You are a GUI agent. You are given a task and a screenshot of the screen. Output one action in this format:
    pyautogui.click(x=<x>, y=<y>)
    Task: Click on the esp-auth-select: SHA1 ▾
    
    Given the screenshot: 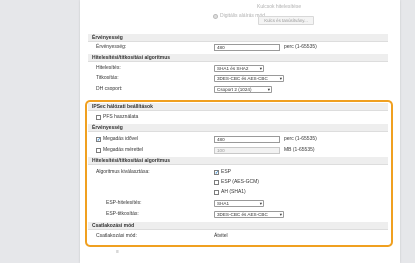 What is the action you would take?
    pyautogui.click(x=239, y=203)
    